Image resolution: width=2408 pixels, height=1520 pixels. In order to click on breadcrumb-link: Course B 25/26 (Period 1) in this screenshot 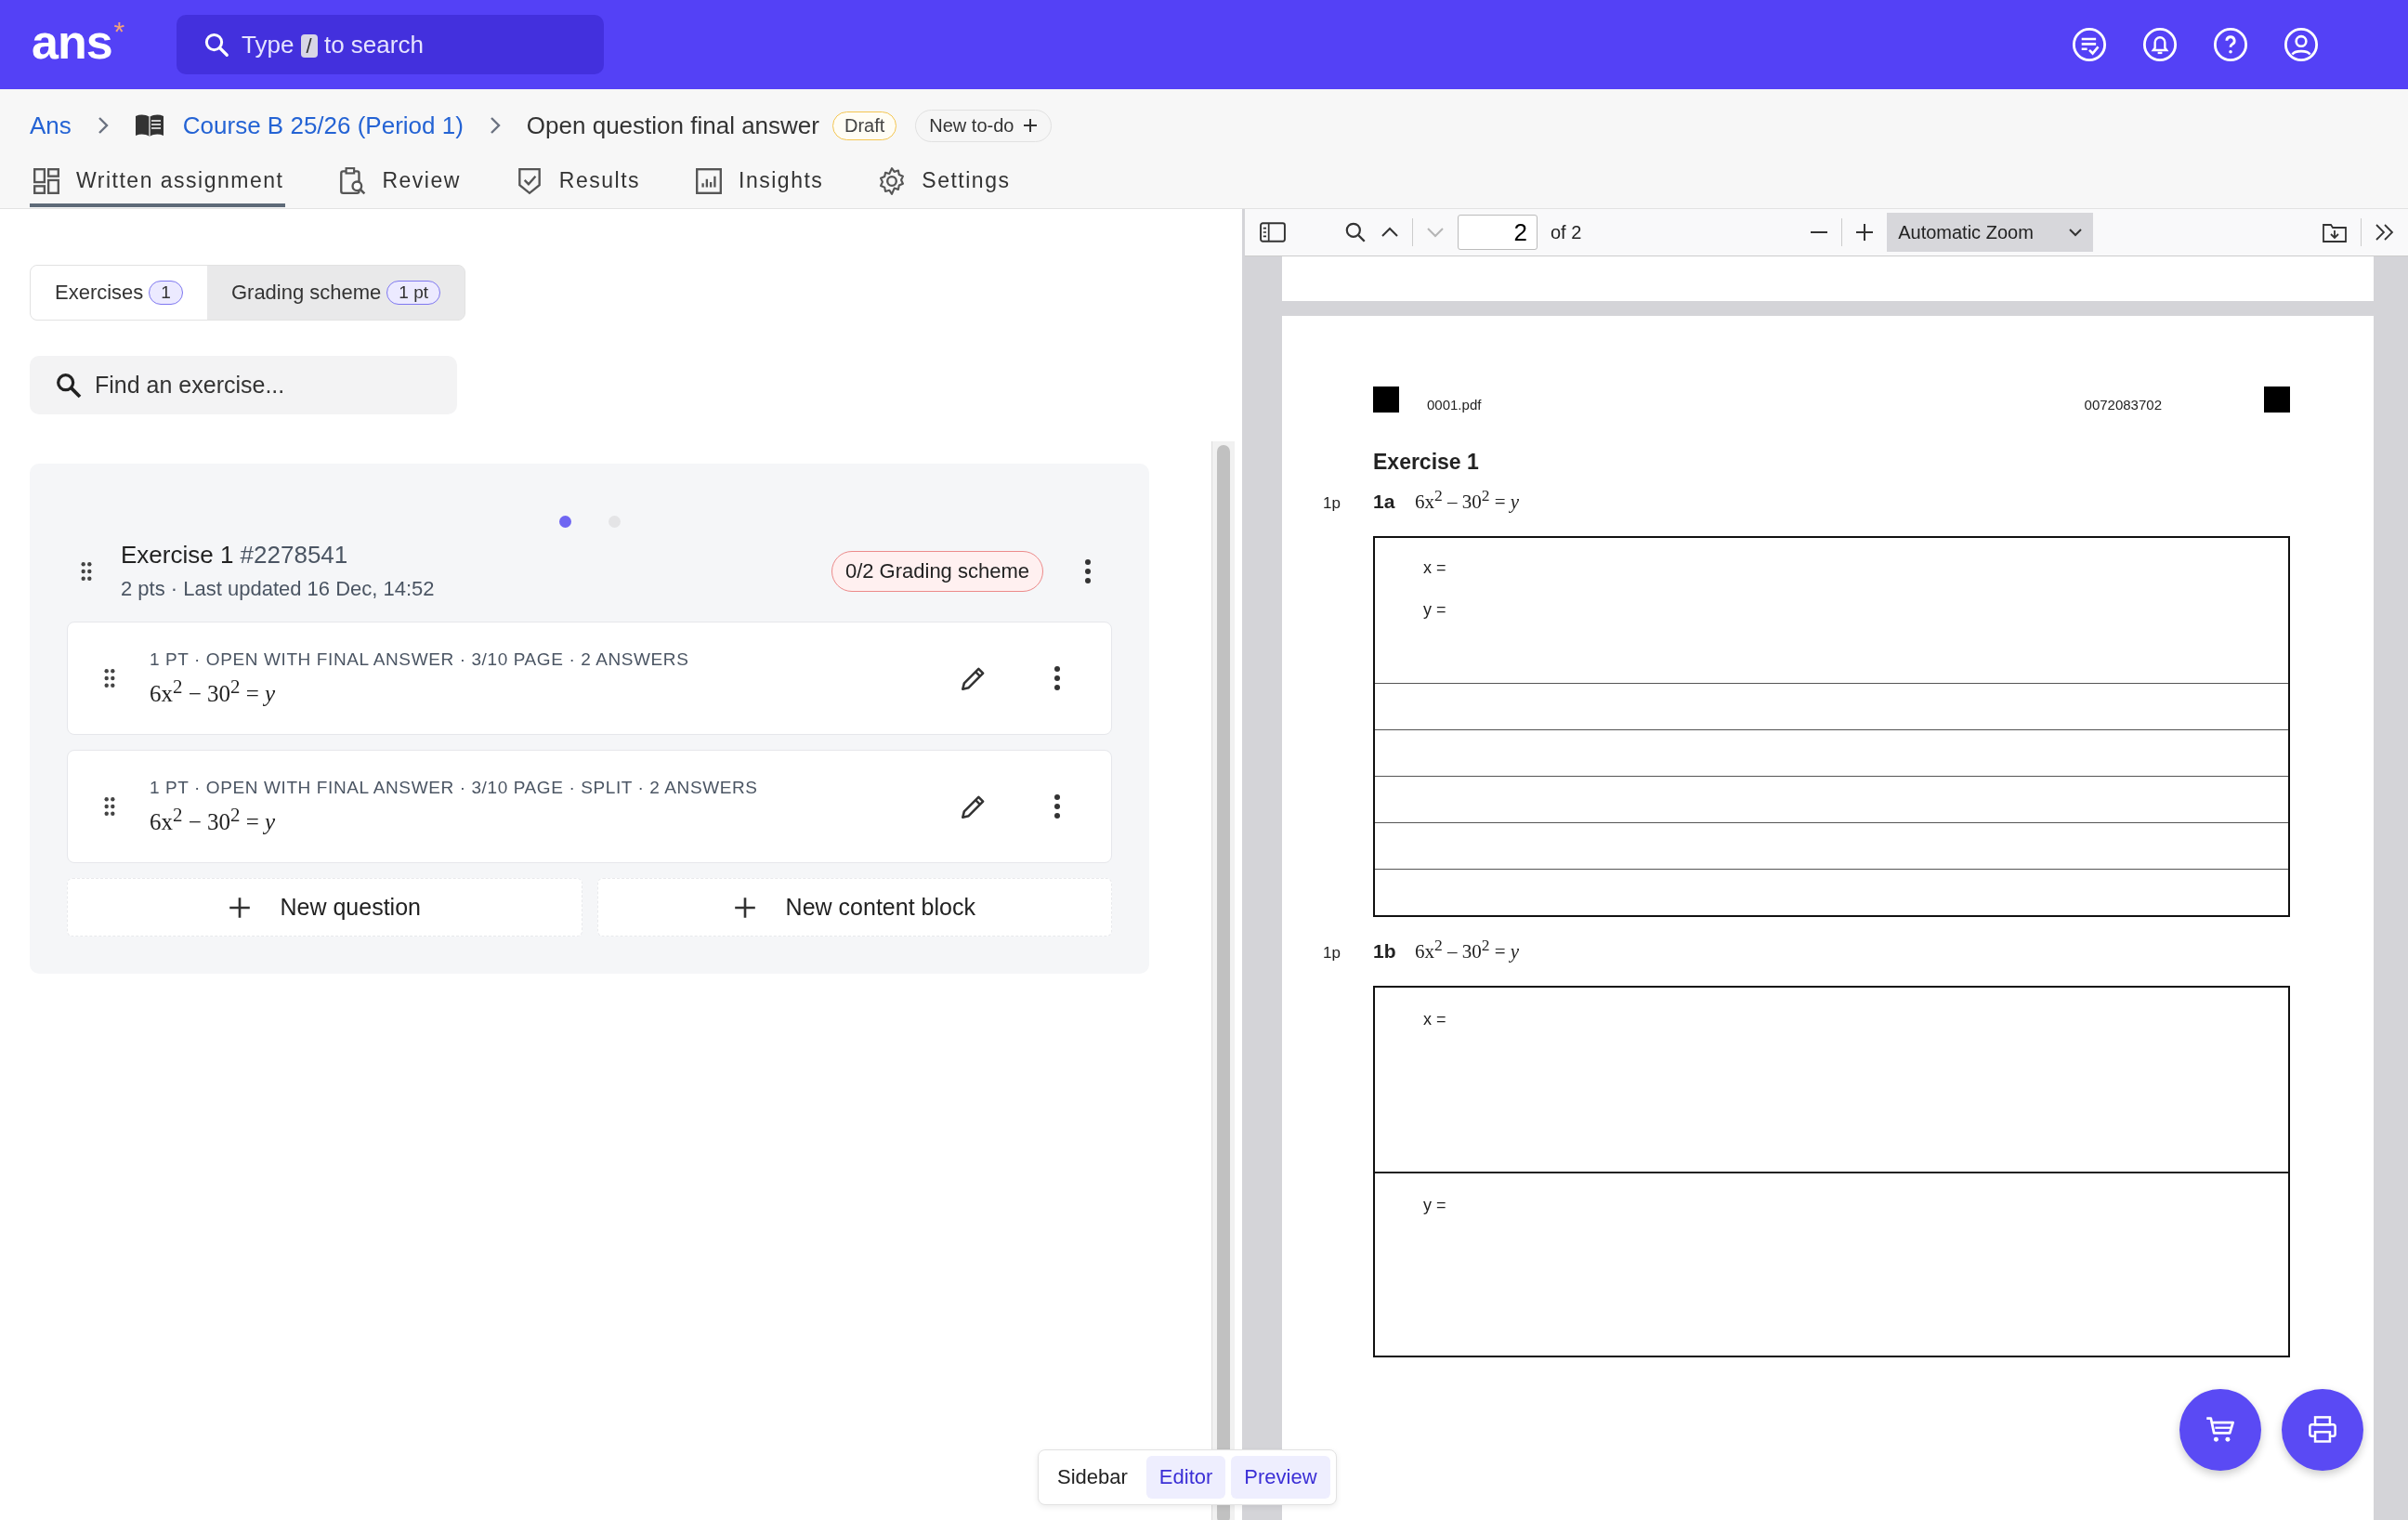, I will do `click(323, 125)`.